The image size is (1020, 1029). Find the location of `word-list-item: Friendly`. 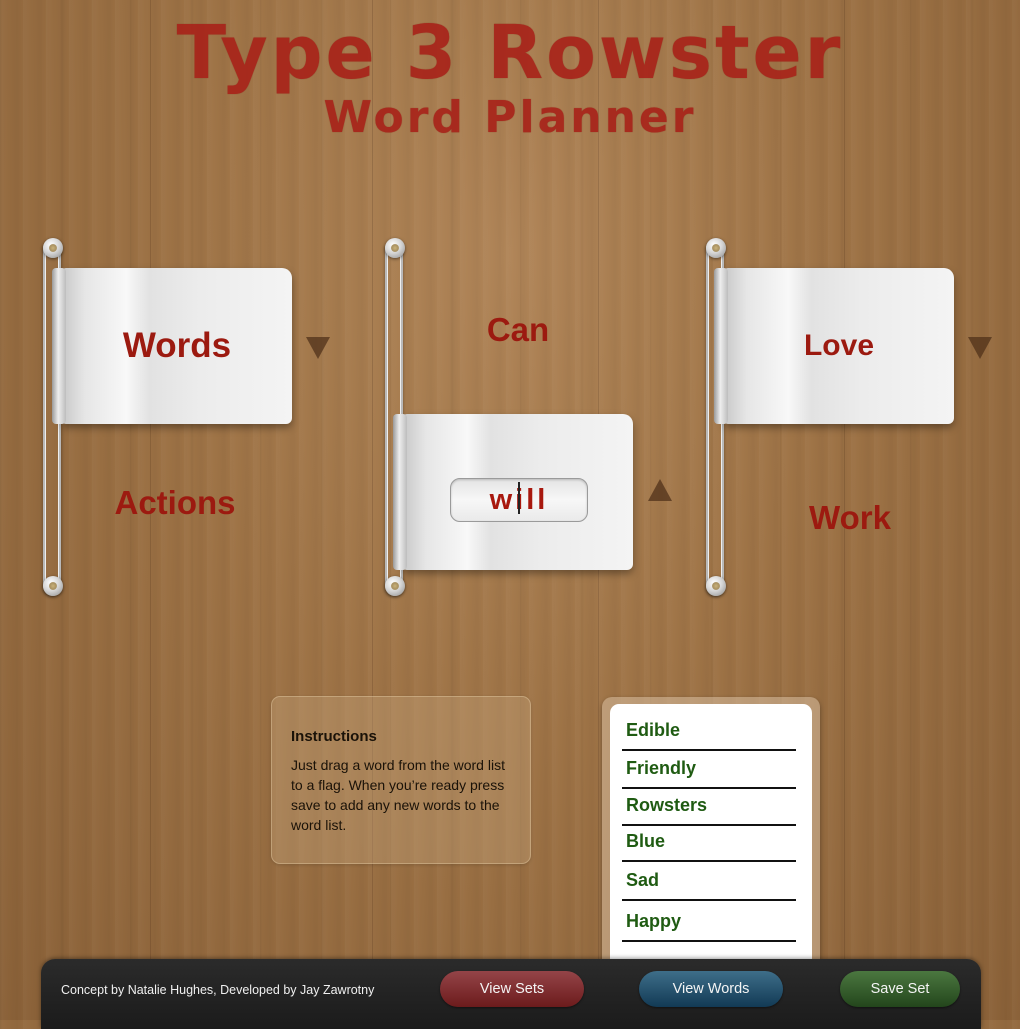

word-list-item: Friendly is located at coordinates (709, 769).